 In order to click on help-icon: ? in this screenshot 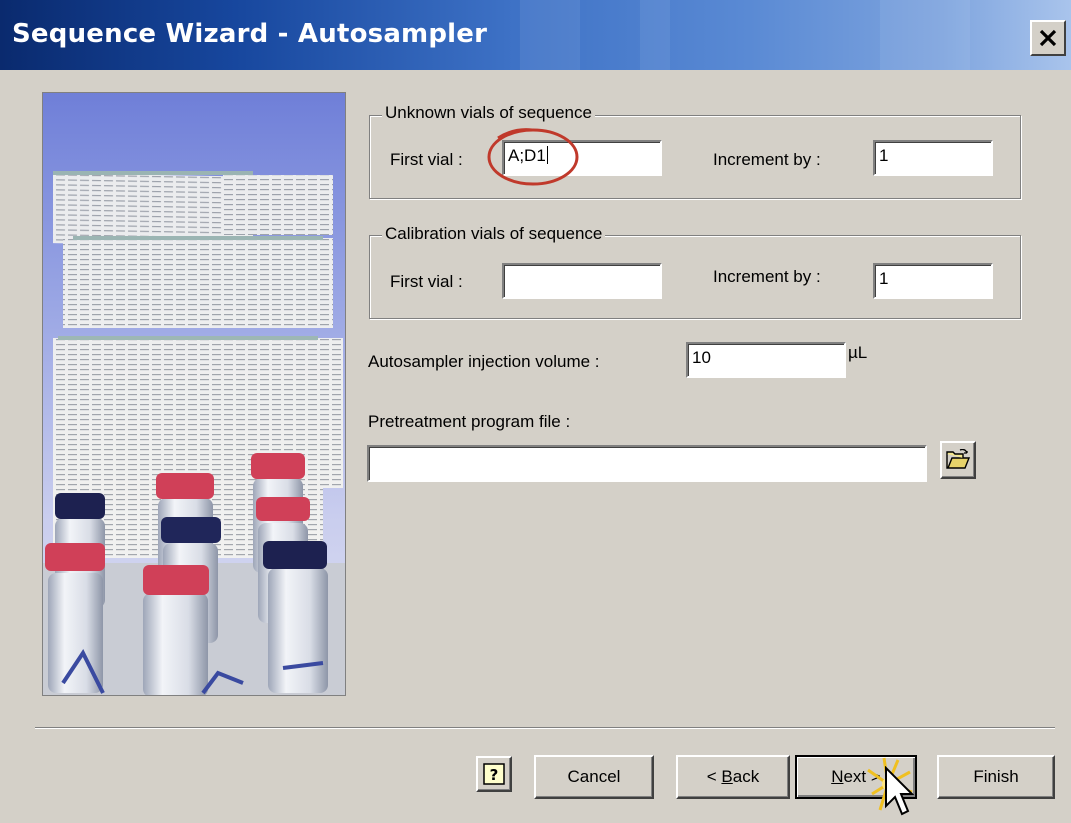, I will do `click(494, 774)`.